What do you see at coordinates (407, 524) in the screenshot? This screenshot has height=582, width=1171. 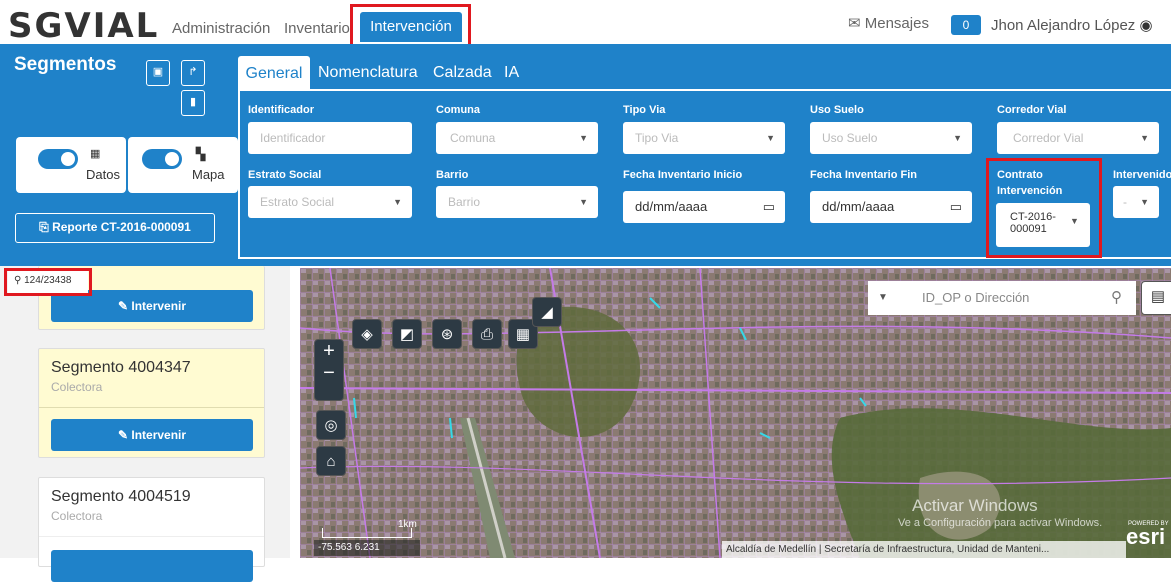 I see `scale-label: 1km` at bounding box center [407, 524].